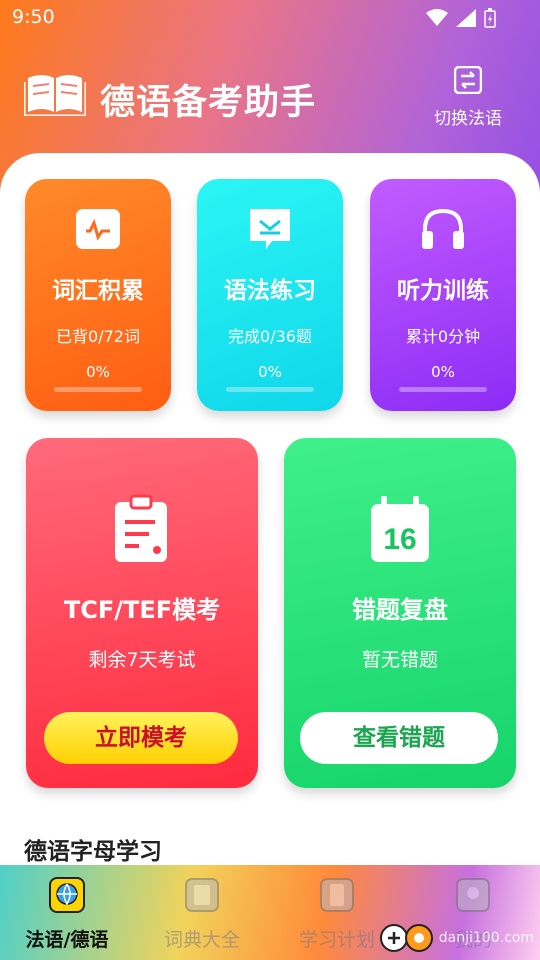 The image size is (540, 960). I want to click on tab-language: 法语/德语, so click(67, 914).